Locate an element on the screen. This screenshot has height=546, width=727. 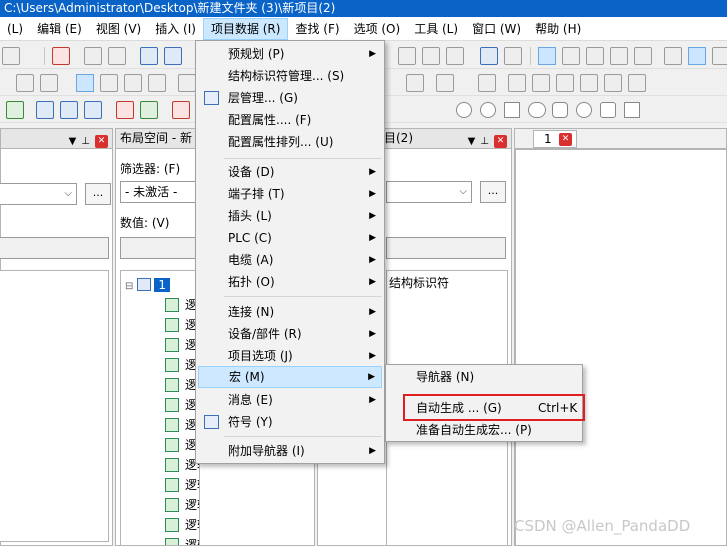
place-symbol-icon is located at coordinates (45, 110).